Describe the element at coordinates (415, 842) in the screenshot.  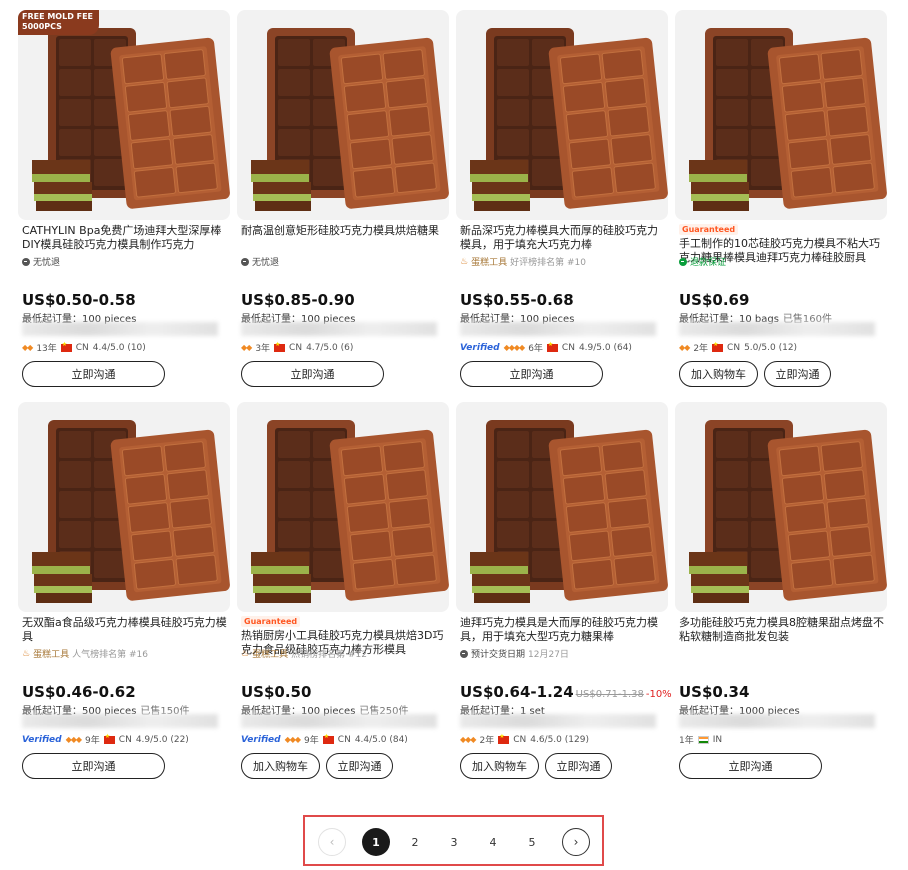
I see `page-2-button: 2` at that location.